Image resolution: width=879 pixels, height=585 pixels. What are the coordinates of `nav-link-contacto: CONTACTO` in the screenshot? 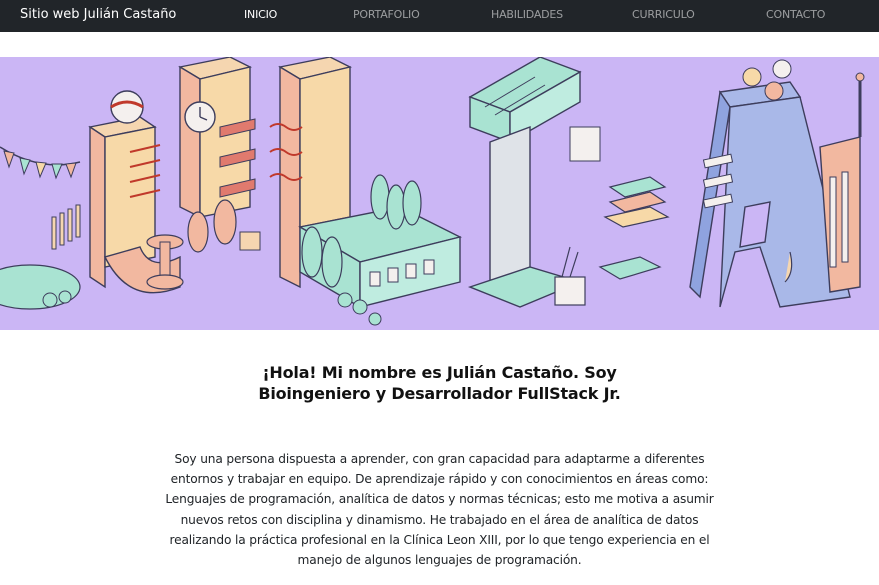 It's located at (795, 15).